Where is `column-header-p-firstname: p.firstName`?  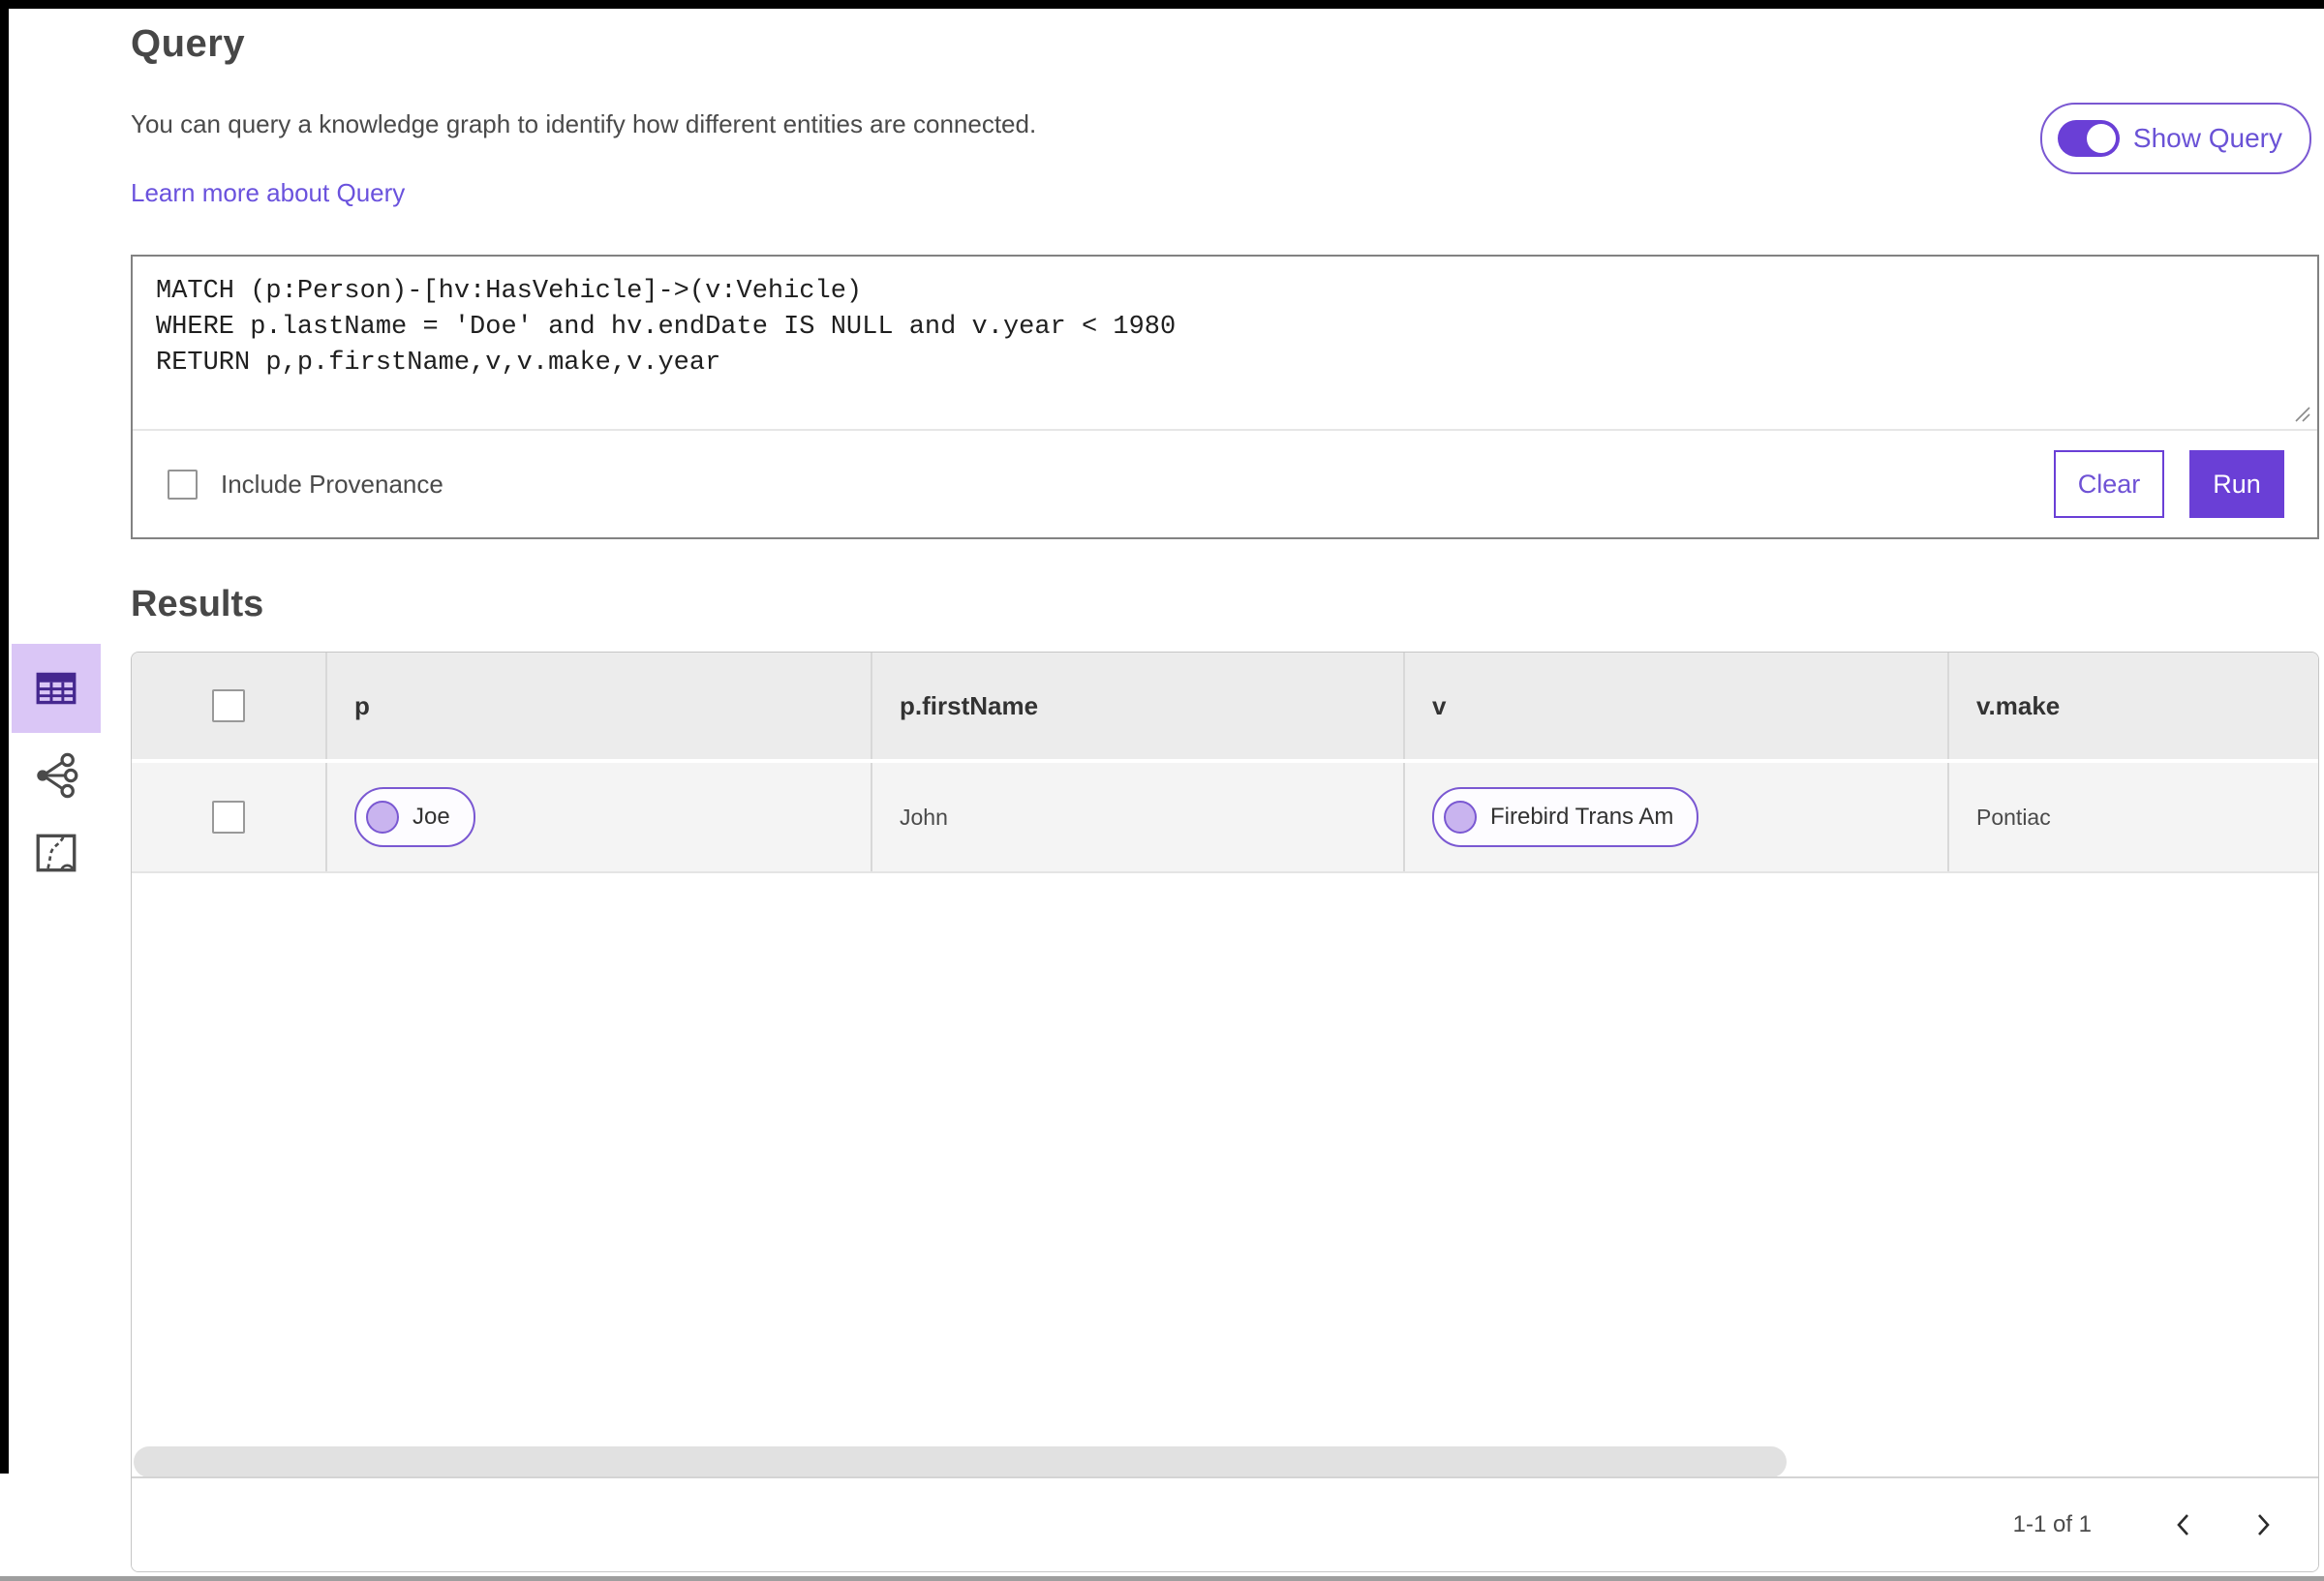 column-header-p-firstname: p.firstName is located at coordinates (1139, 706).